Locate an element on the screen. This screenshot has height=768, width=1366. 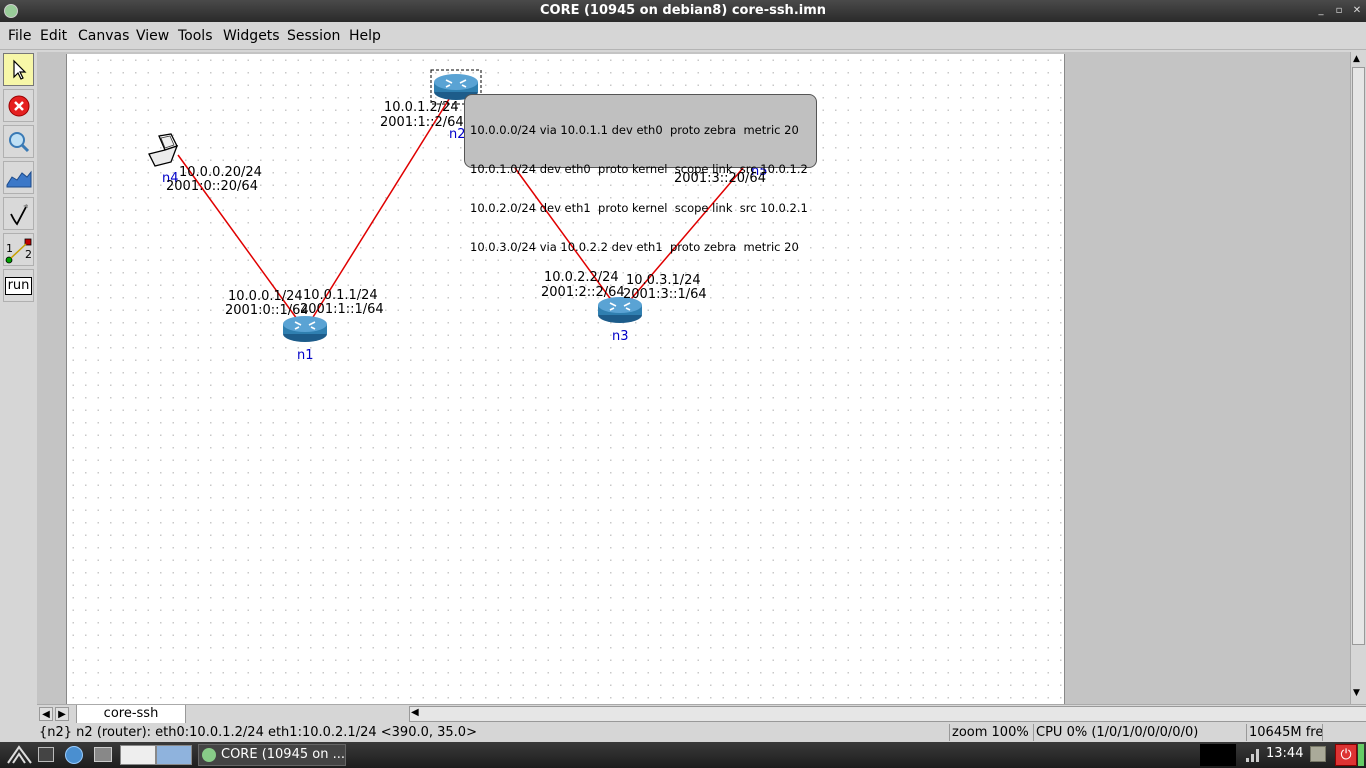
stop-icon is located at coordinates (18, 105).